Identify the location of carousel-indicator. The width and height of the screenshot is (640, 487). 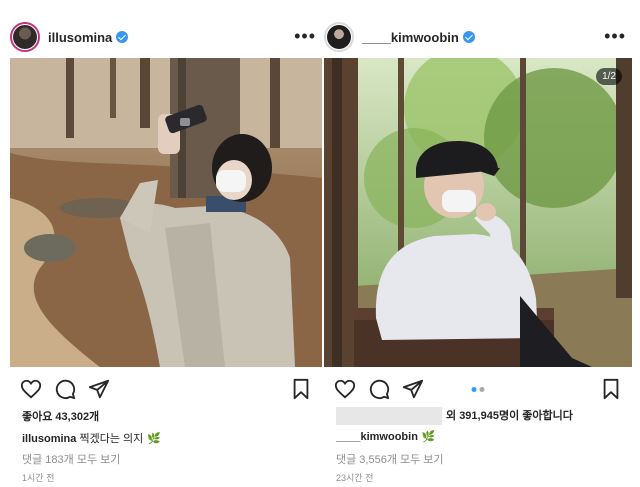
(478, 389).